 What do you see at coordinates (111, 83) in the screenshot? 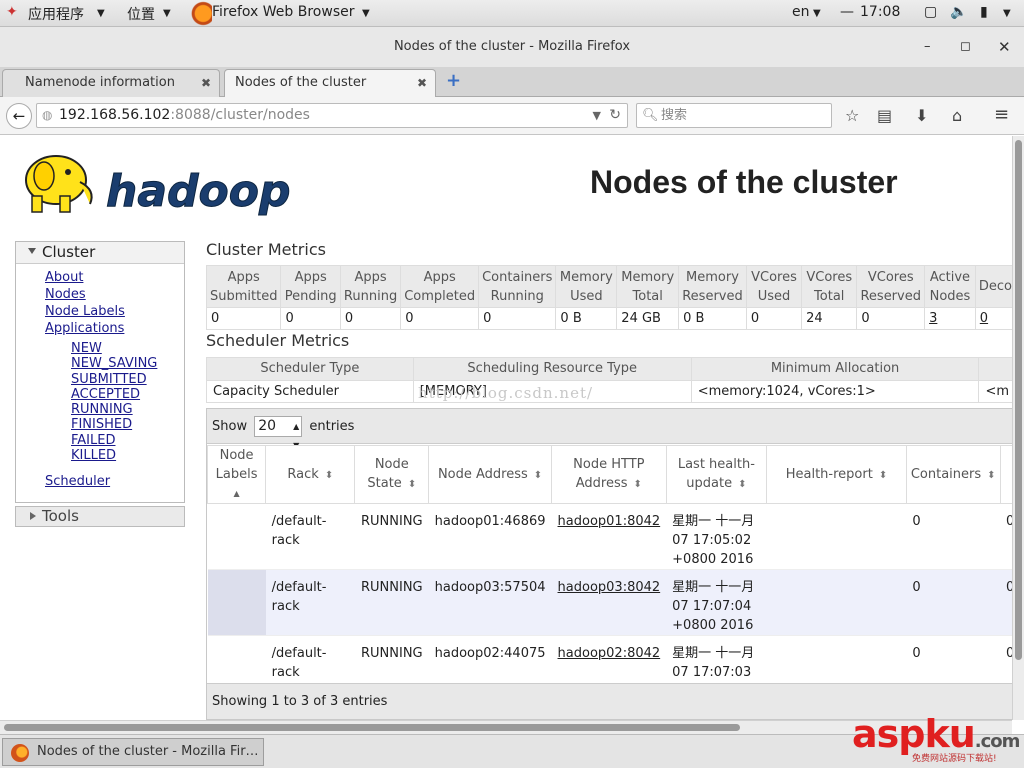
I see `tab-namenode-information: Namenode information ✖` at bounding box center [111, 83].